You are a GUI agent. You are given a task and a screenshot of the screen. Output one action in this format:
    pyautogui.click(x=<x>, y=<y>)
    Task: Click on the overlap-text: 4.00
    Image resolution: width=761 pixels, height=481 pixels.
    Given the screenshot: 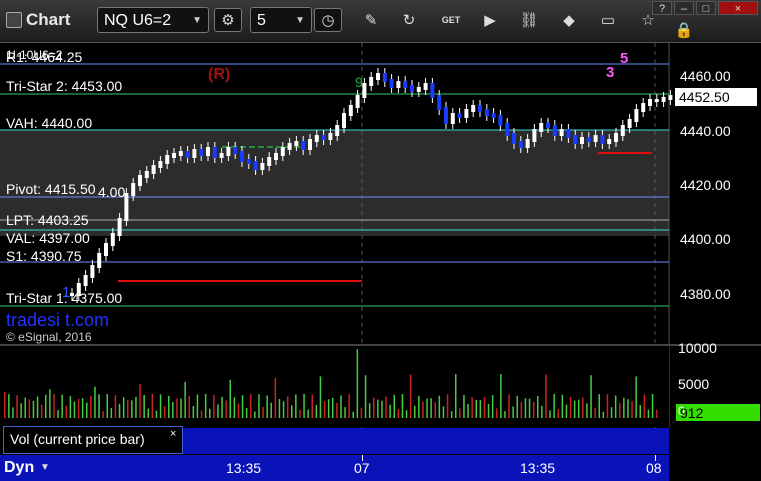 What is the action you would take?
    pyautogui.click(x=112, y=192)
    